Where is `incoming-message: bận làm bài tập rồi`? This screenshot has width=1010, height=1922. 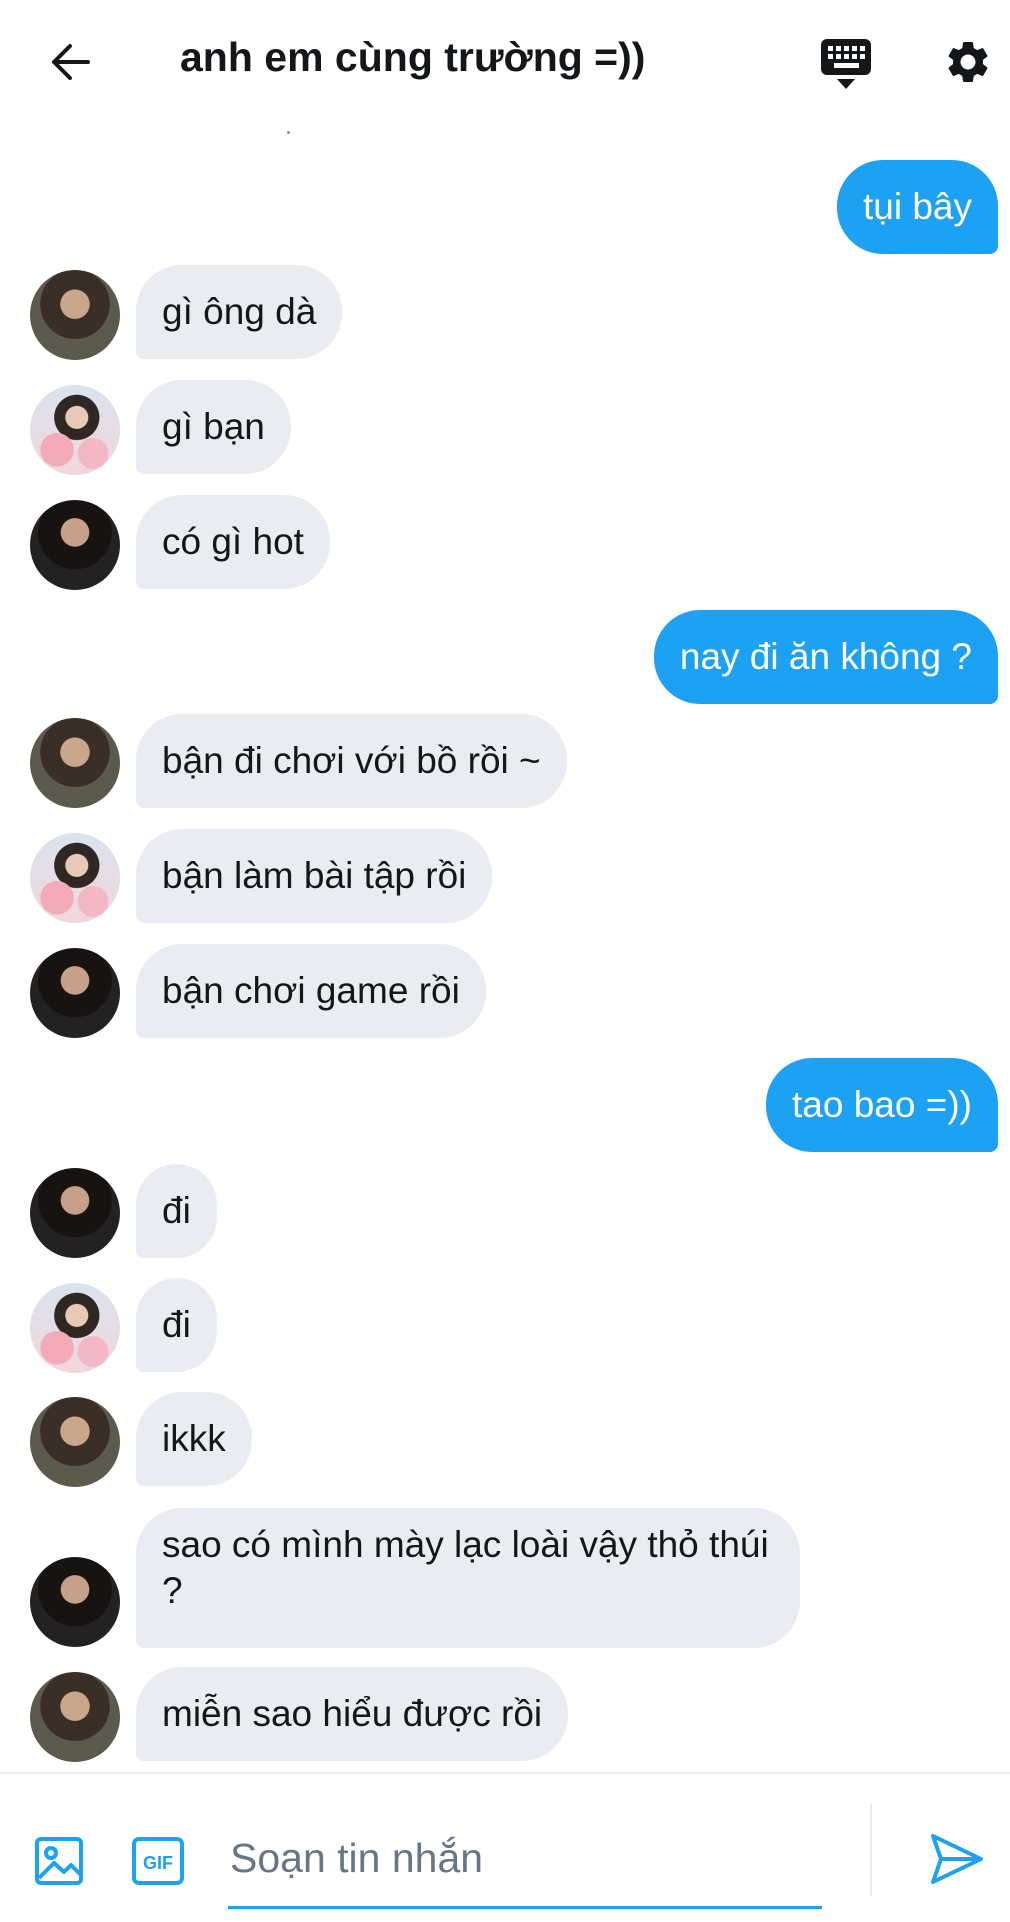
incoming-message: bận làm bài tập rồi is located at coordinates (314, 876).